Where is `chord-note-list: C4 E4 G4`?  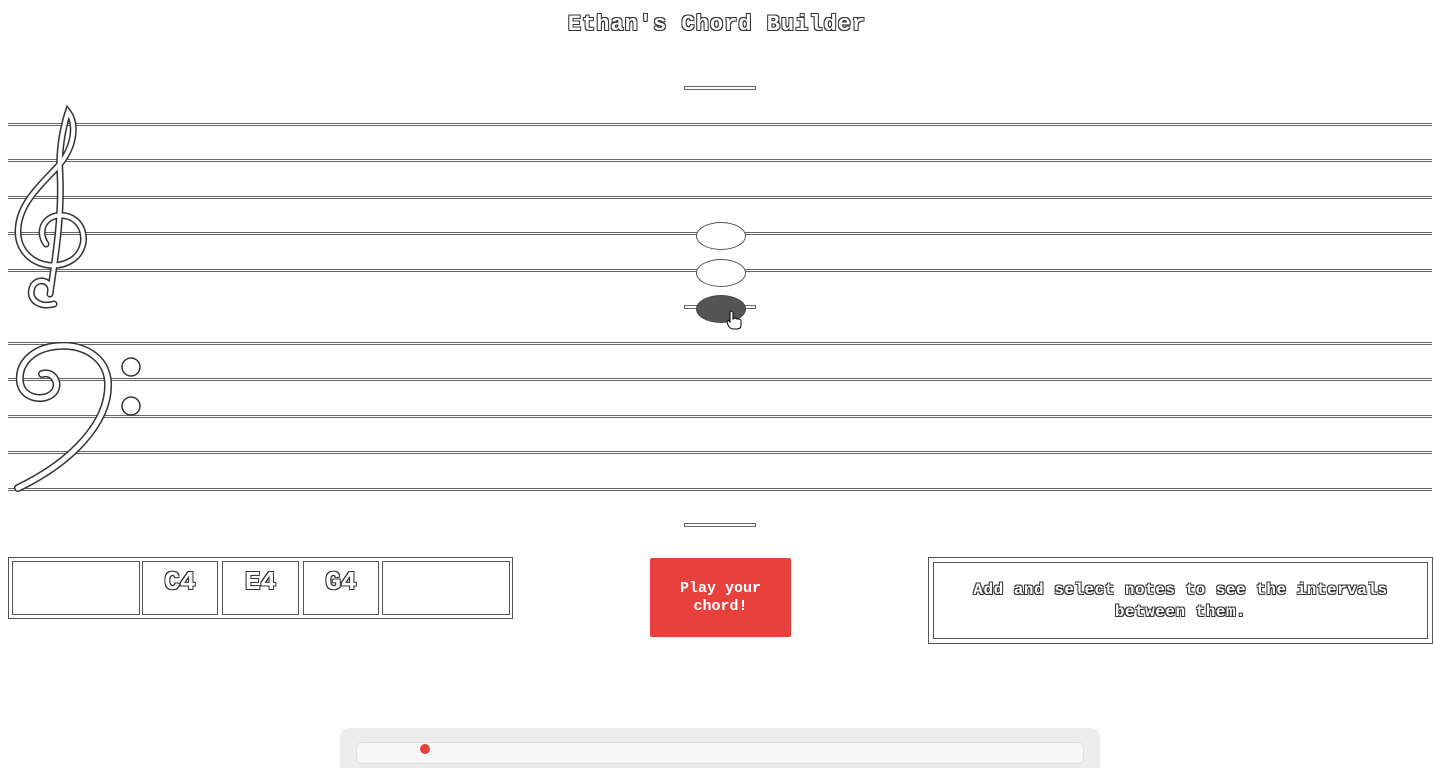
chord-note-list: C4 E4 G4 is located at coordinates (260, 588).